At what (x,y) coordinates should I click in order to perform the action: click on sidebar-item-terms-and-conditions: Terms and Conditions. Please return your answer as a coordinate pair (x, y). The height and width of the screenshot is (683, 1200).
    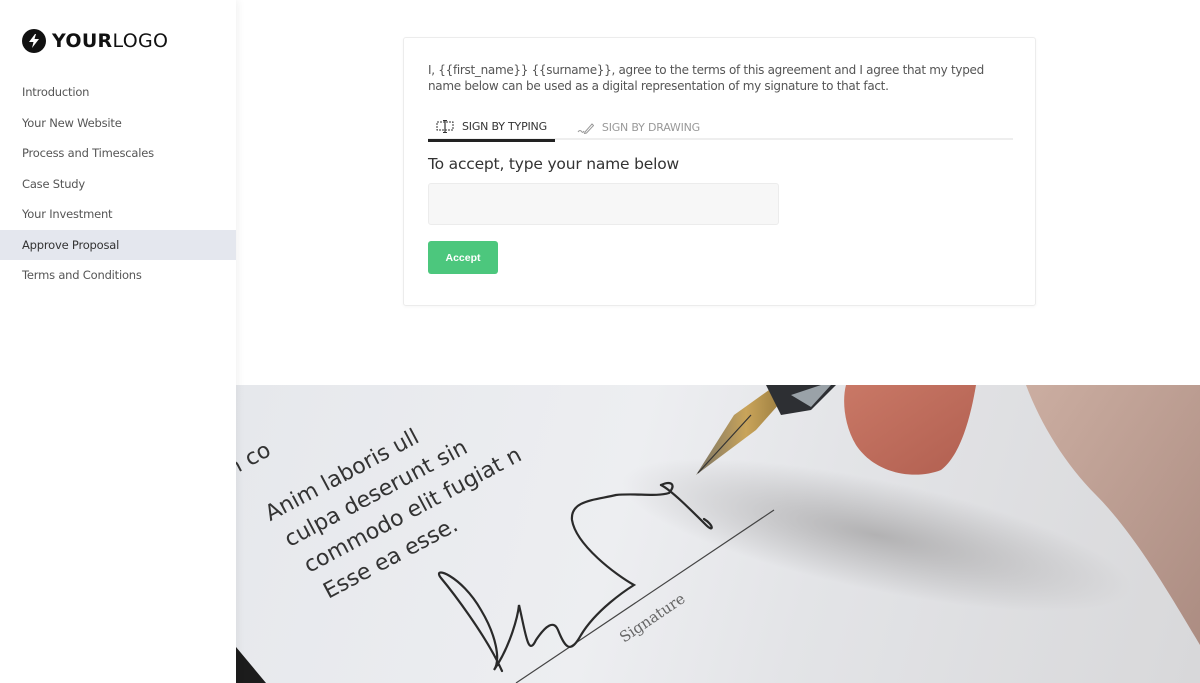
    Looking at the image, I should click on (118, 275).